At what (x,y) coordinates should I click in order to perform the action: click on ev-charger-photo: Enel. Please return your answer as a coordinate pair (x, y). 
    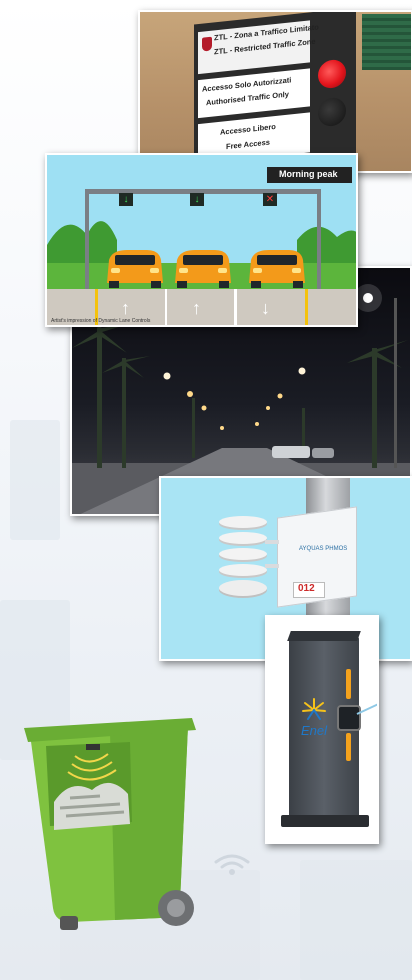
    Looking at the image, I should click on (322, 729).